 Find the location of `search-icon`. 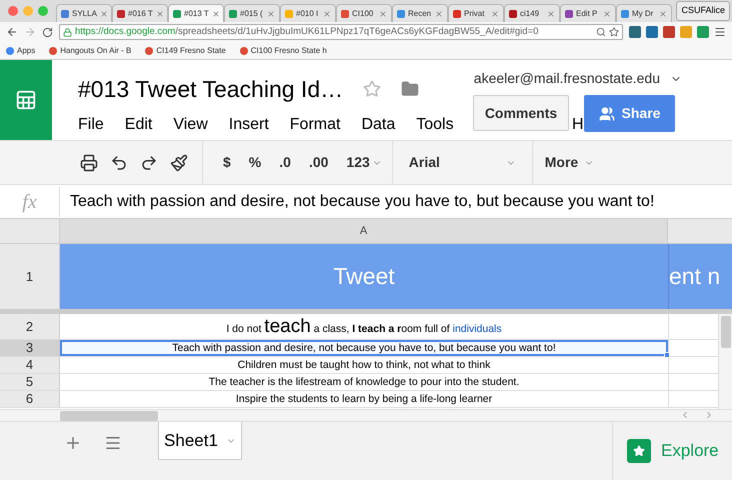

search-icon is located at coordinates (601, 32).